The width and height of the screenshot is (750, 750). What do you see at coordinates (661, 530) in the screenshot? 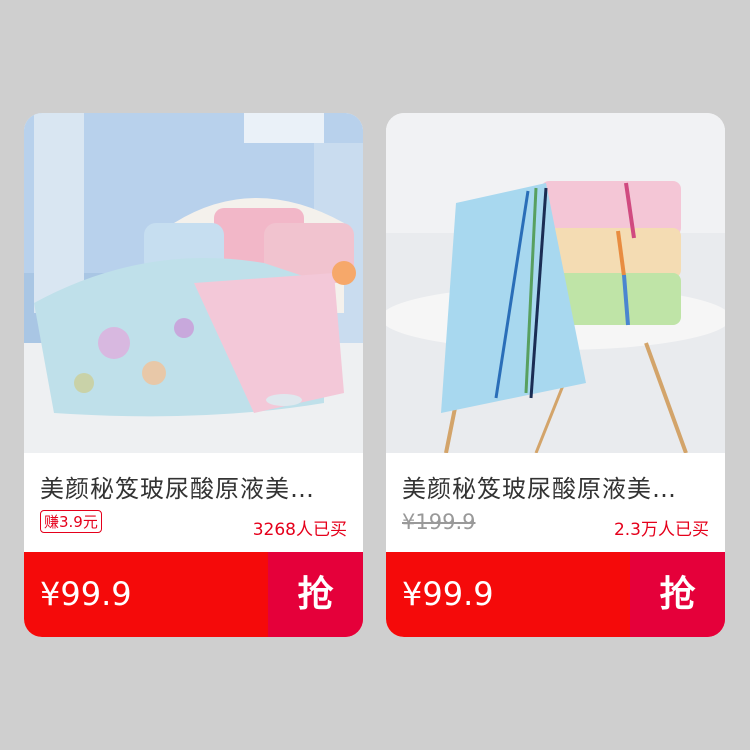
I see `sold-count: 2.3万人已买` at bounding box center [661, 530].